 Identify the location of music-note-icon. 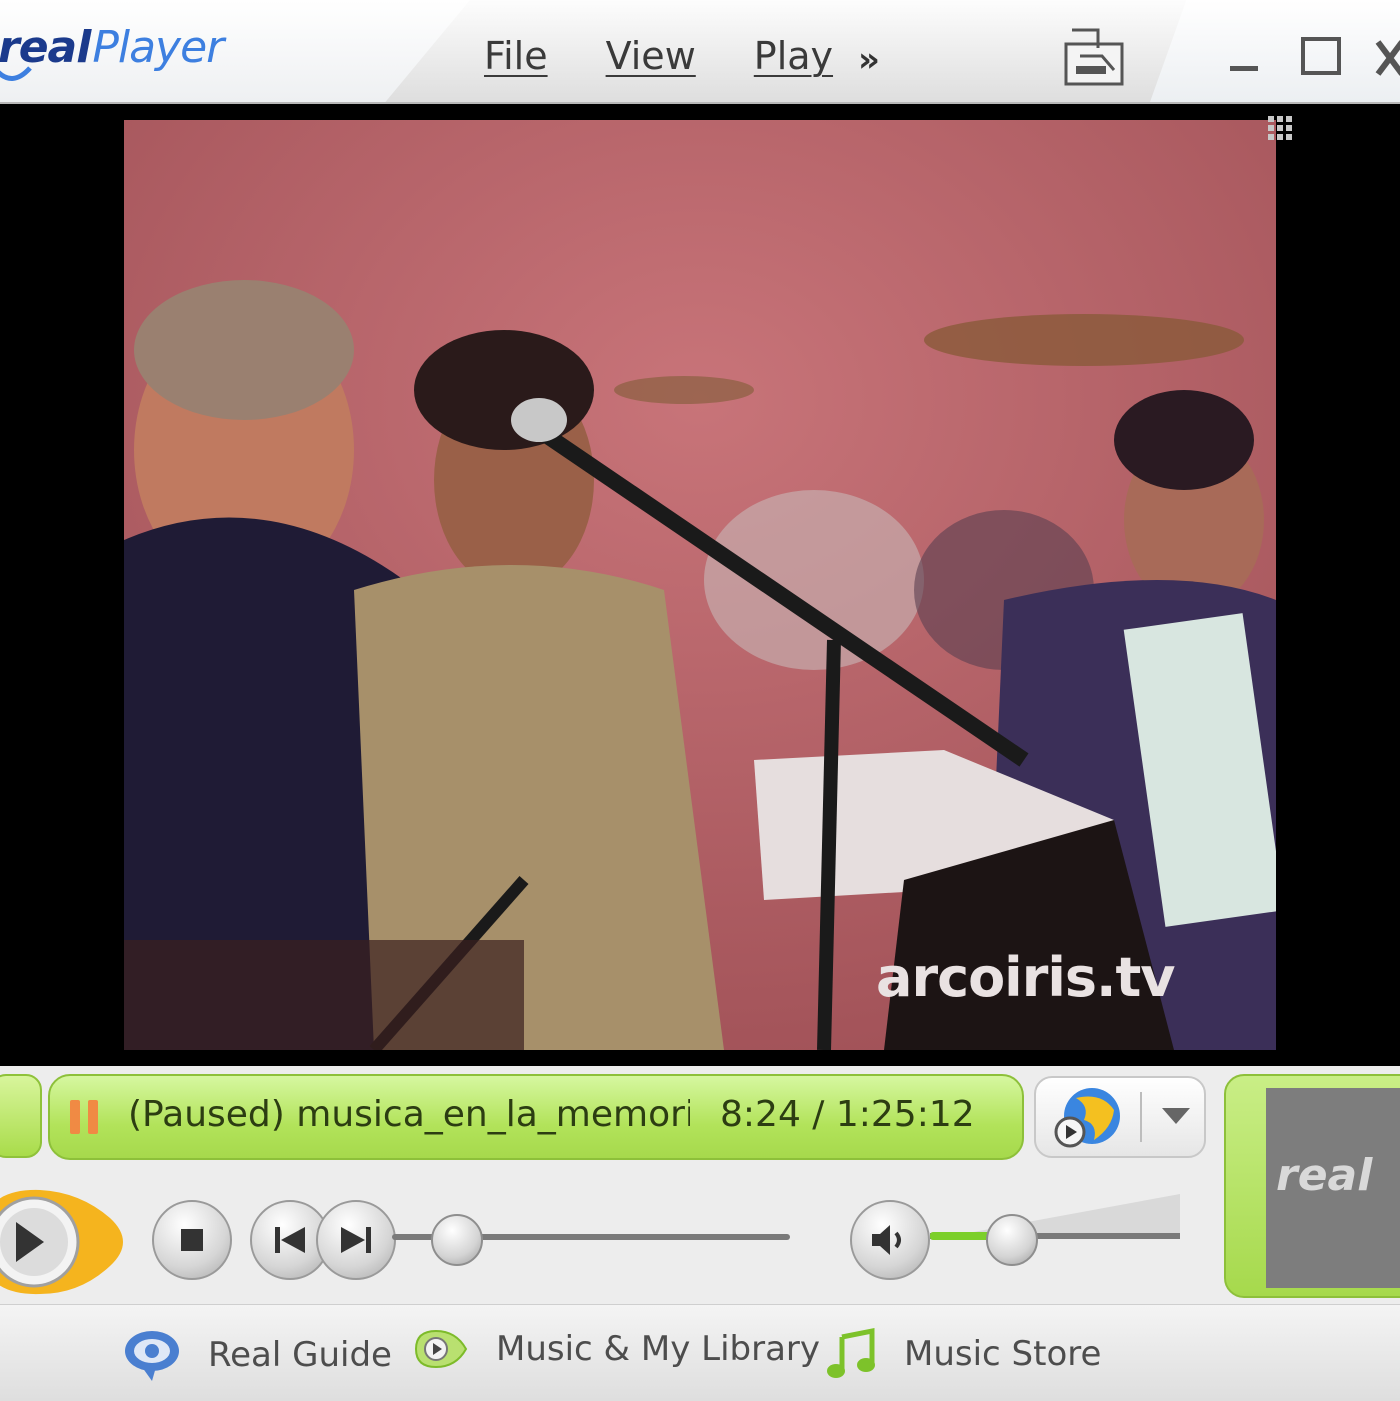
(851, 1352).